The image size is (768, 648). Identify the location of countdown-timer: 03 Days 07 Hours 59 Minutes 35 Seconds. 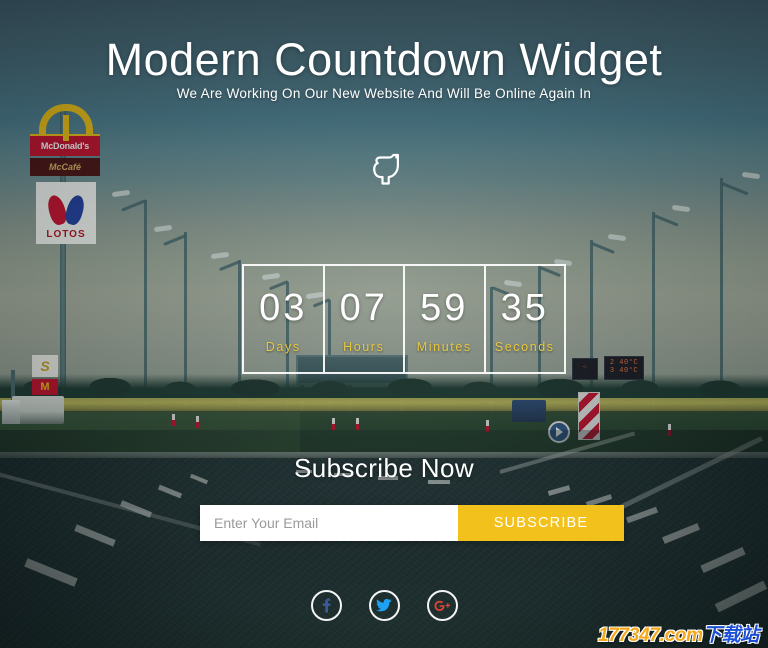
(404, 319).